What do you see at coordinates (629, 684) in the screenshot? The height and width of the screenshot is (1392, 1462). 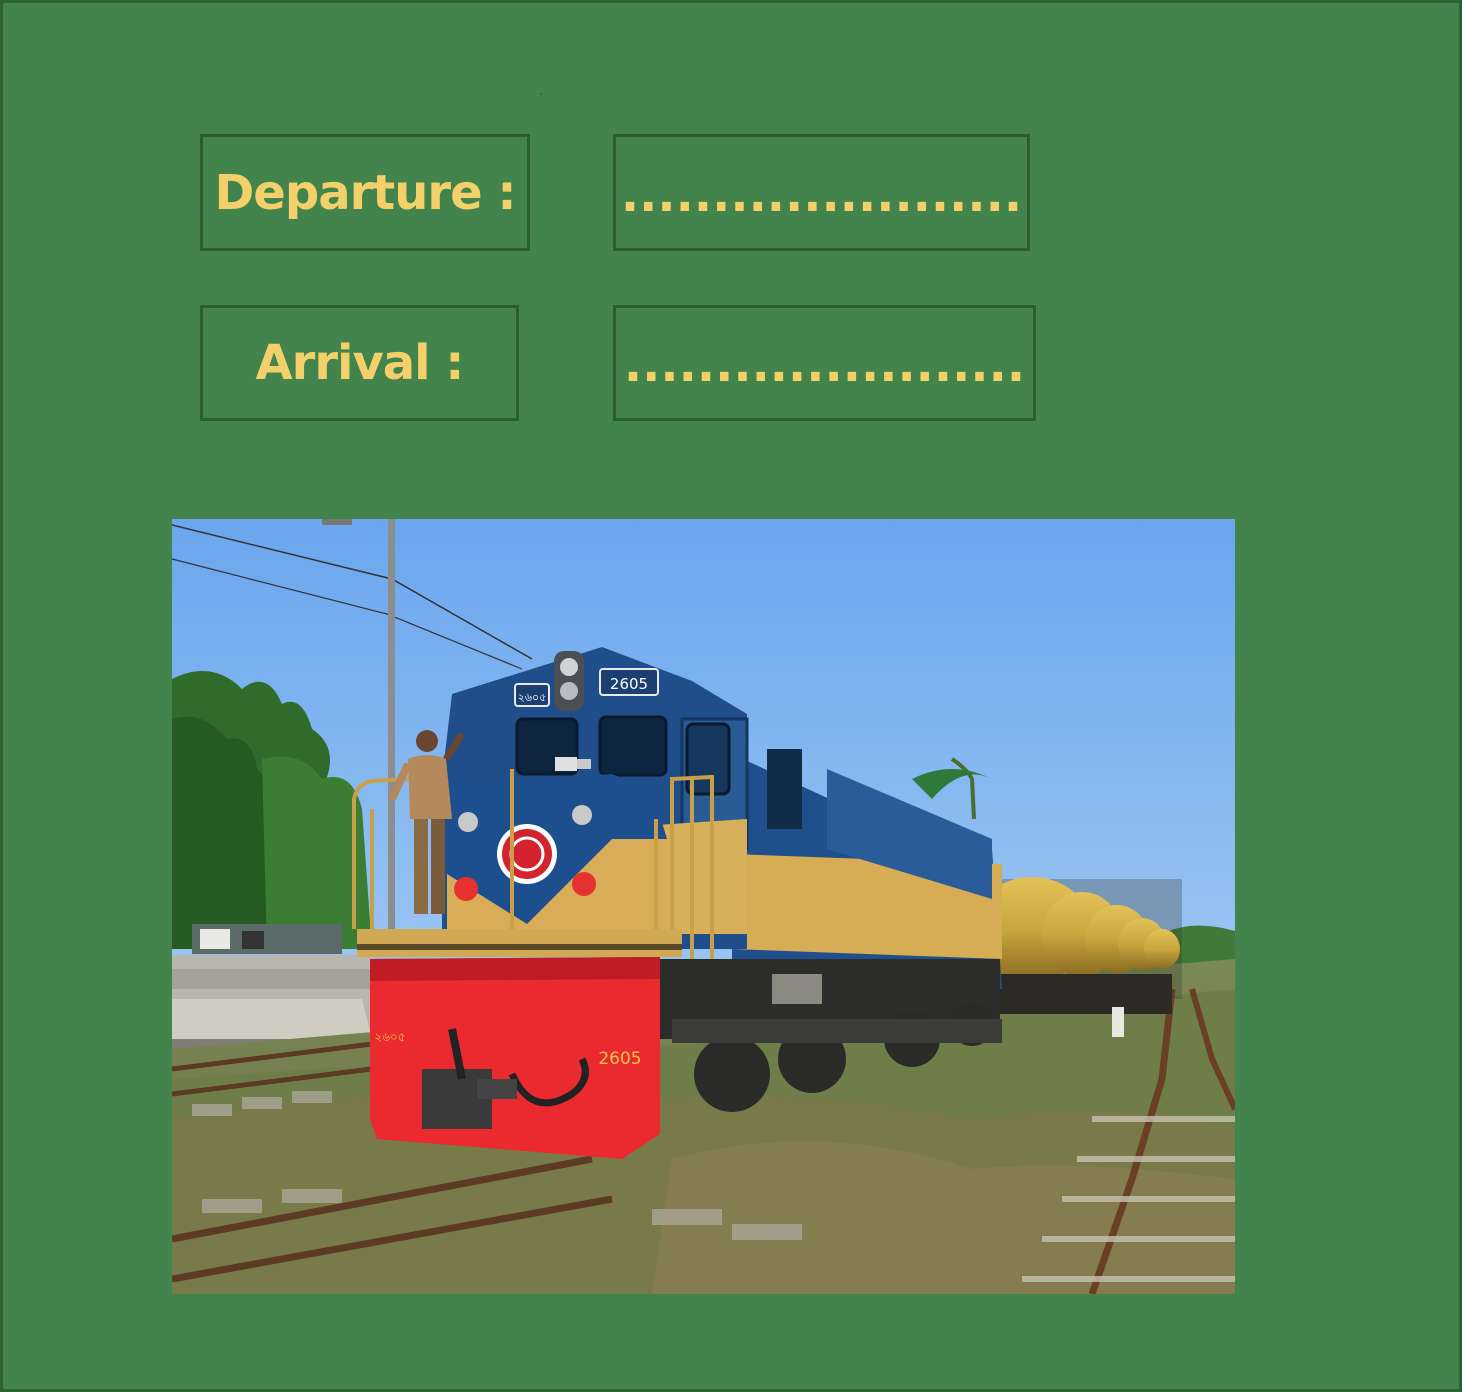 I see `cab-number-plate: 2605` at bounding box center [629, 684].